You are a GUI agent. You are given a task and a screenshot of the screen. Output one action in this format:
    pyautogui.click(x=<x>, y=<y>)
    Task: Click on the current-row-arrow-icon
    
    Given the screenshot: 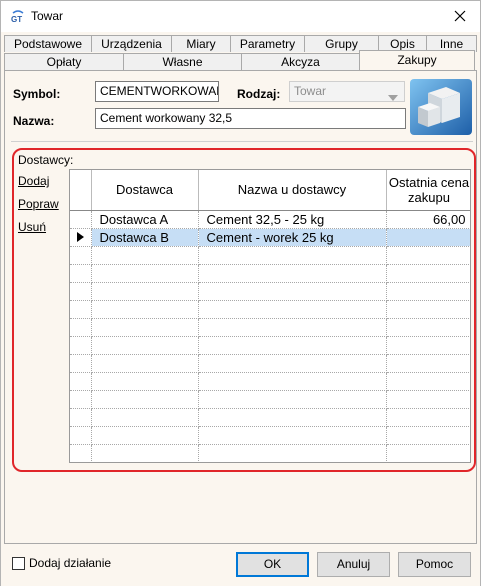 What is the action you would take?
    pyautogui.click(x=80, y=236)
    